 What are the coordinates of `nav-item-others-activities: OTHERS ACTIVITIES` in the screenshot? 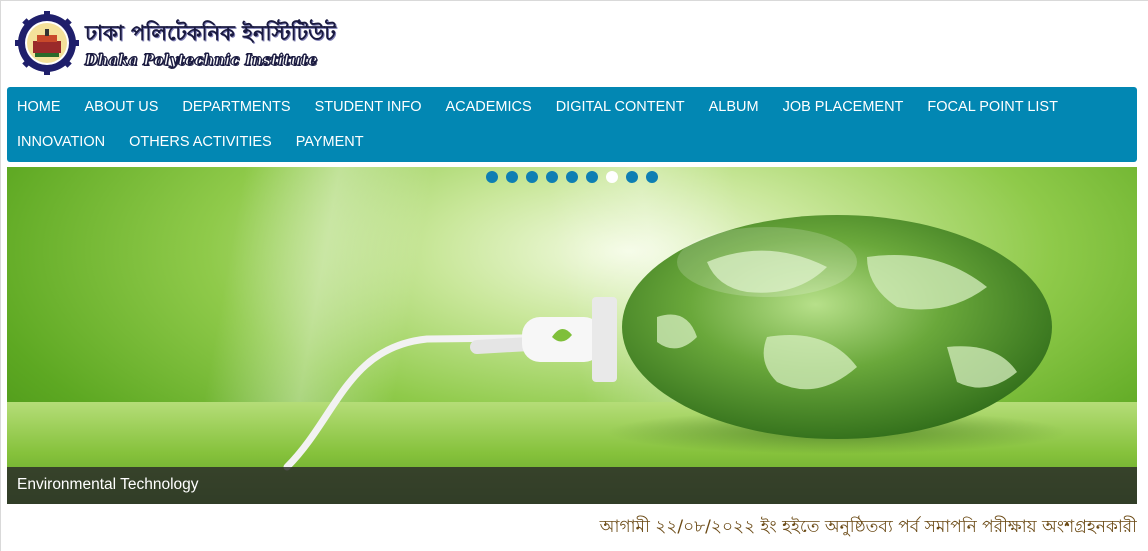 It's located at (200, 142).